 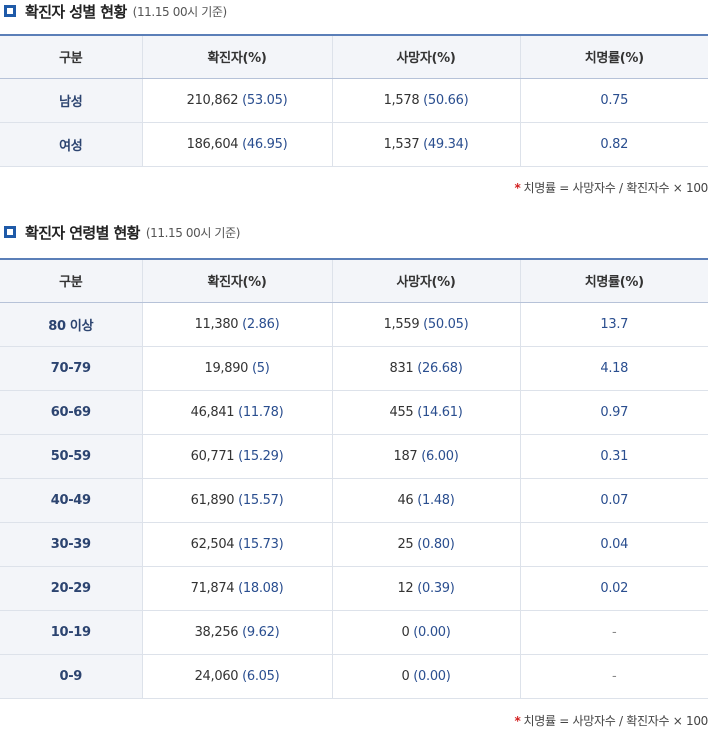 I want to click on deaths-value: 1,559, so click(x=401, y=324).